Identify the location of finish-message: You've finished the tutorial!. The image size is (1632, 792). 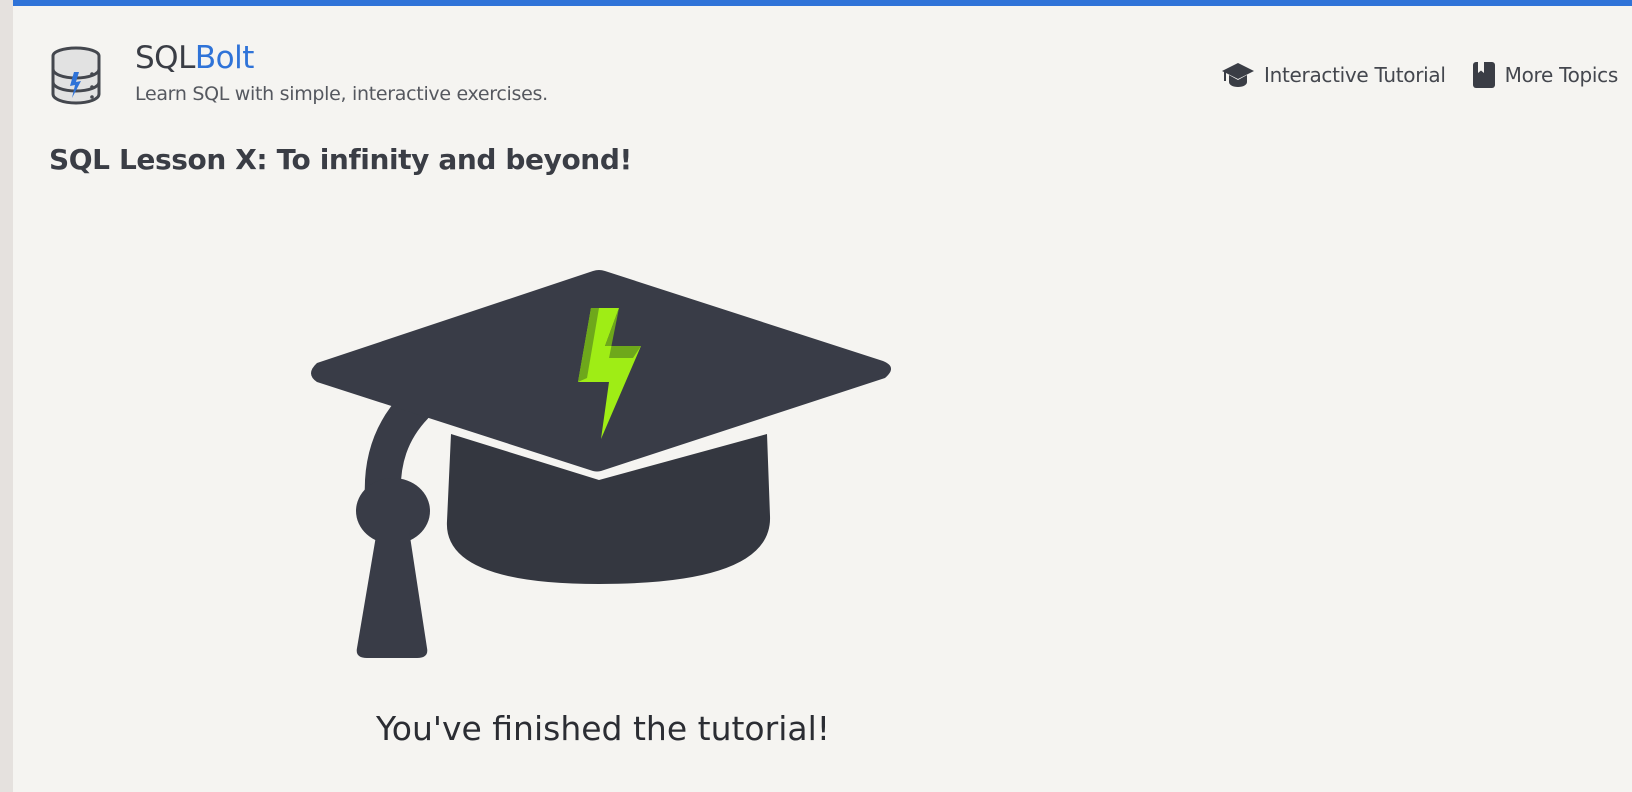
(603, 728).